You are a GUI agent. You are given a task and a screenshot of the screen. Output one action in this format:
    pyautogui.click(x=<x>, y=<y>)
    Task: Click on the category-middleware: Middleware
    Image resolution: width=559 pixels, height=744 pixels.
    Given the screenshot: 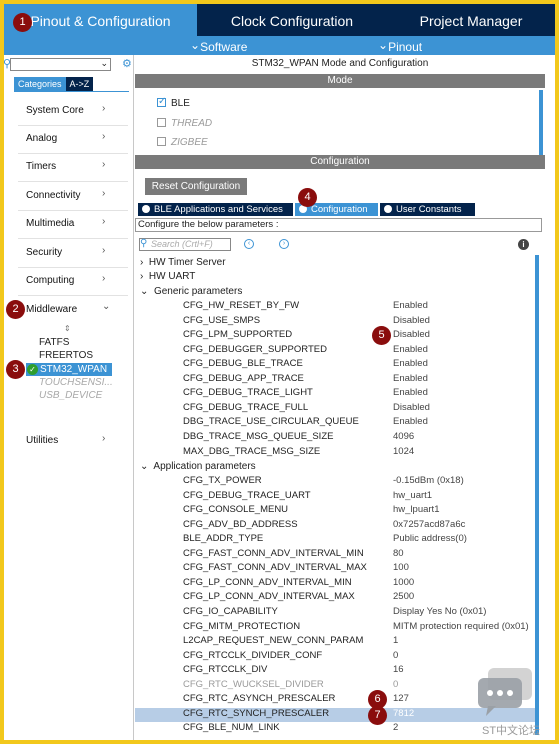 What is the action you would take?
    pyautogui.click(x=51, y=309)
    